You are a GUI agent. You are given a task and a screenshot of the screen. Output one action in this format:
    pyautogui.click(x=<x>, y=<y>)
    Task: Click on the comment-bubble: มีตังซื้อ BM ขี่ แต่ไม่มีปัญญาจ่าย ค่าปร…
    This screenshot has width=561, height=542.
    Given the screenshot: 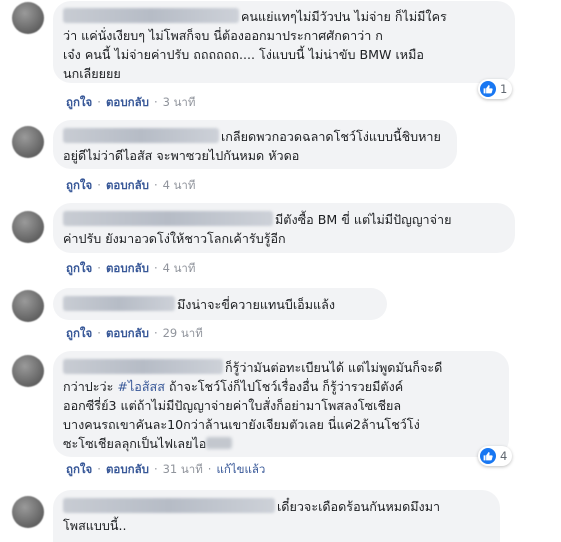 What is the action you would take?
    pyautogui.click(x=284, y=228)
    